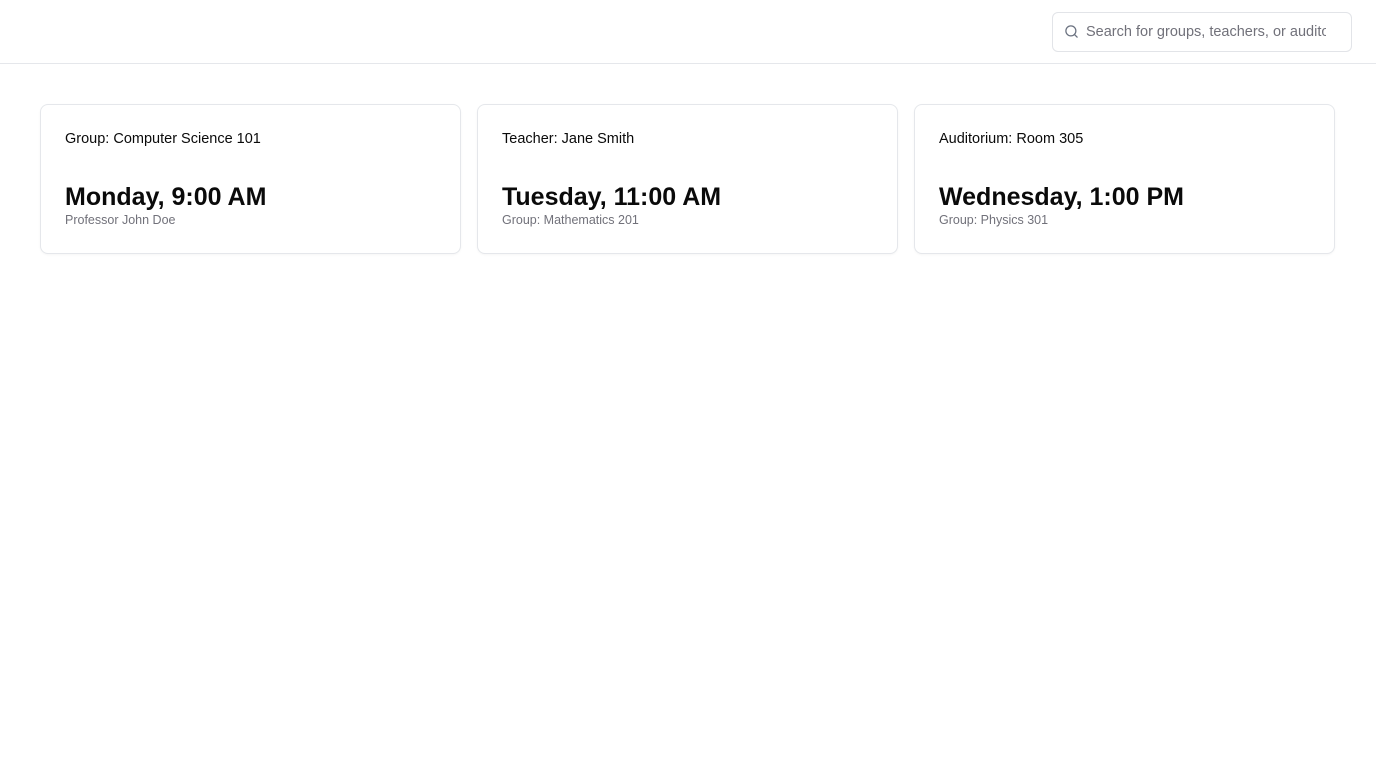  I want to click on card-time: Tuesday, 11:00 AM, so click(612, 197).